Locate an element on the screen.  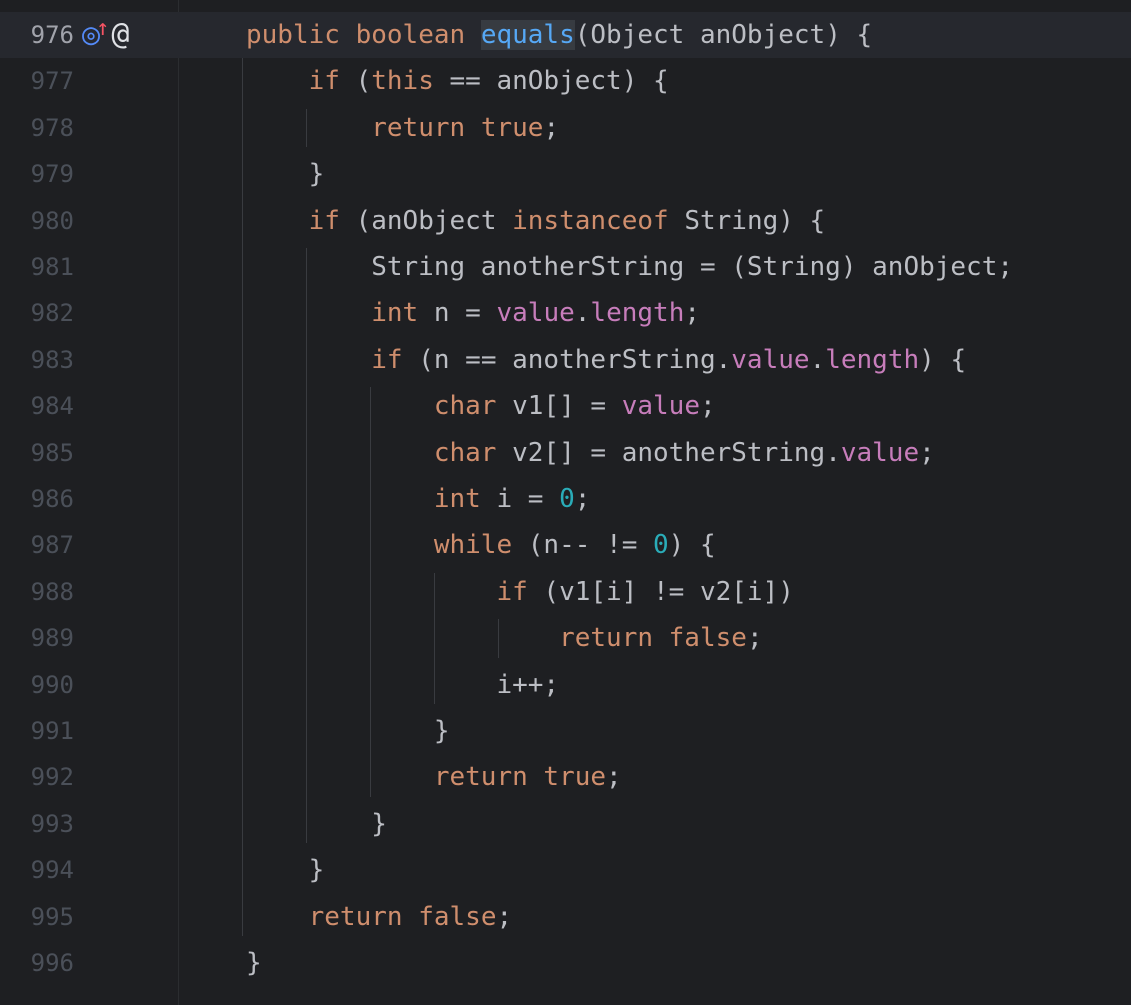
code-token: (n == anotherString. is located at coordinates (567, 359).